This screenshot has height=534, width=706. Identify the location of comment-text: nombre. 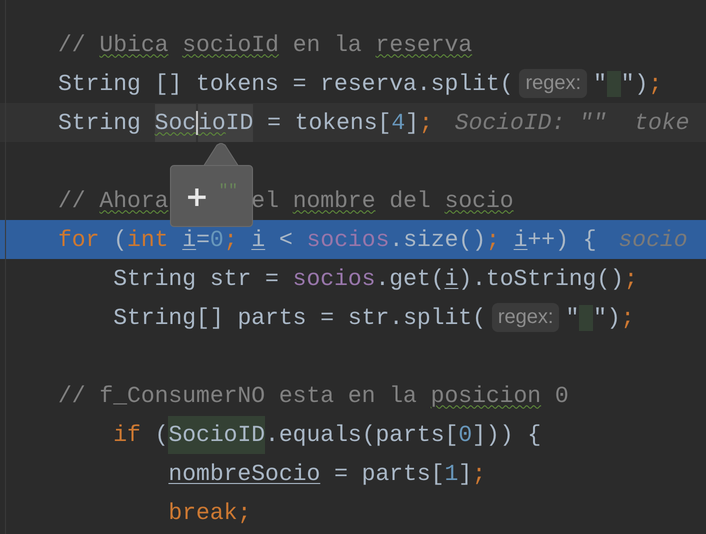
(334, 201).